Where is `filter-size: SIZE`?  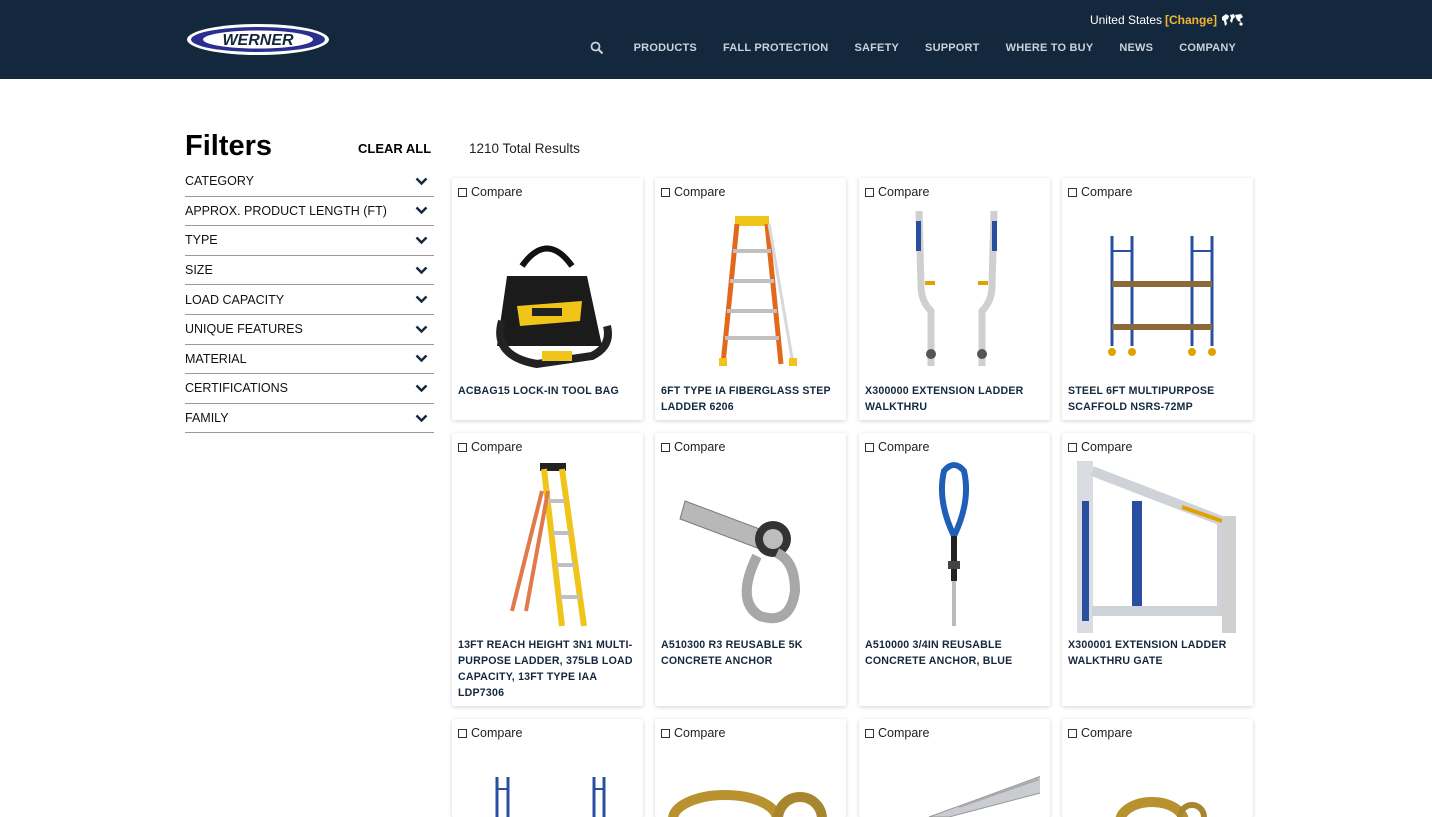
filter-size: SIZE is located at coordinates (309, 271).